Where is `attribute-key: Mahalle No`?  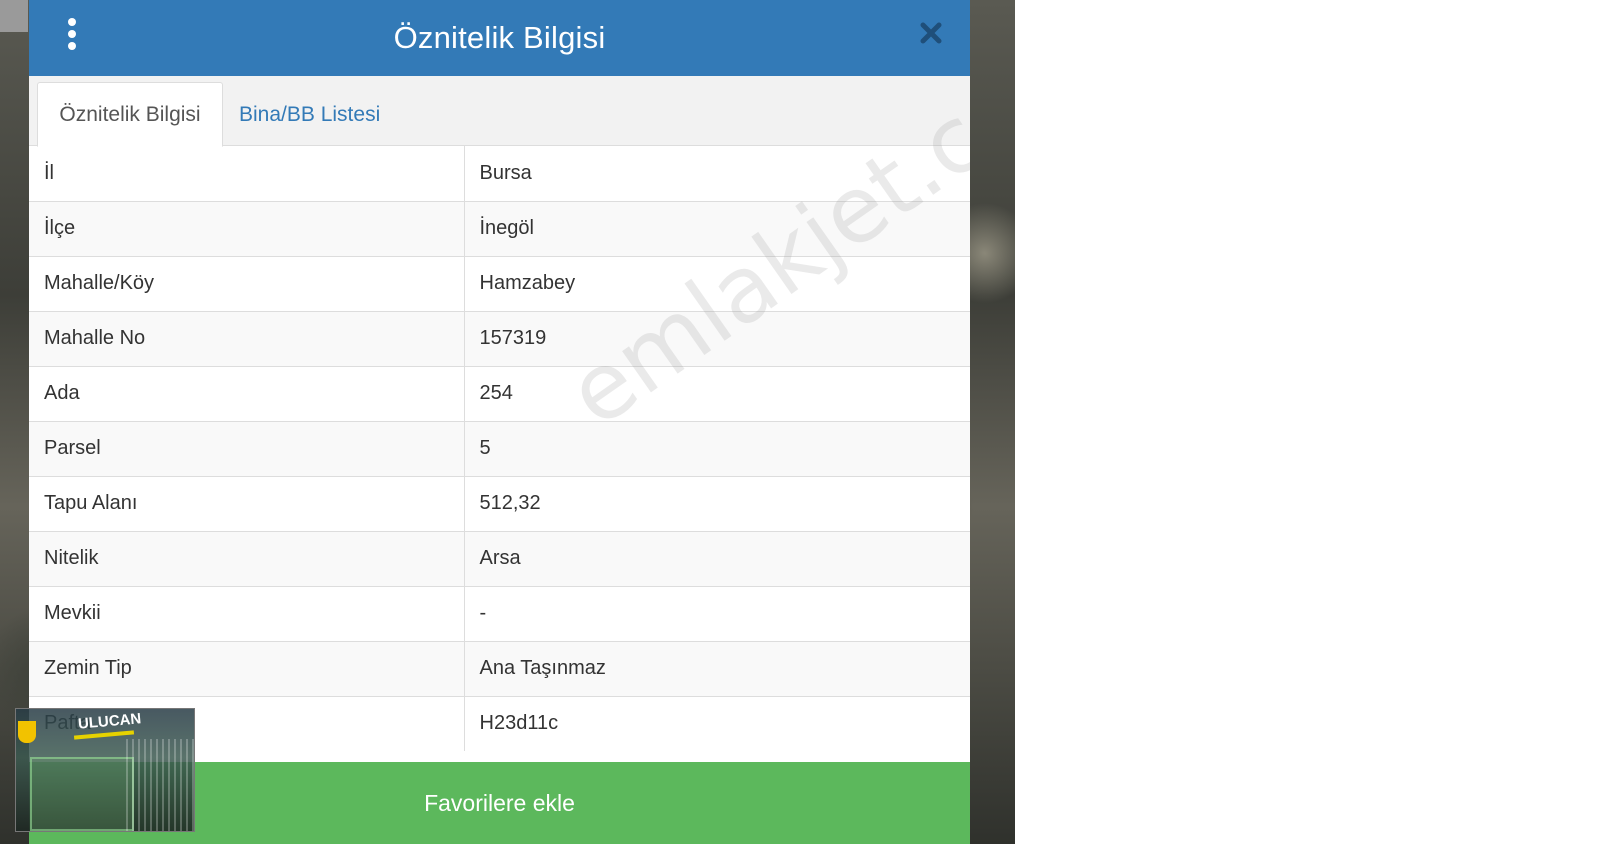 attribute-key: Mahalle No is located at coordinates (247, 338).